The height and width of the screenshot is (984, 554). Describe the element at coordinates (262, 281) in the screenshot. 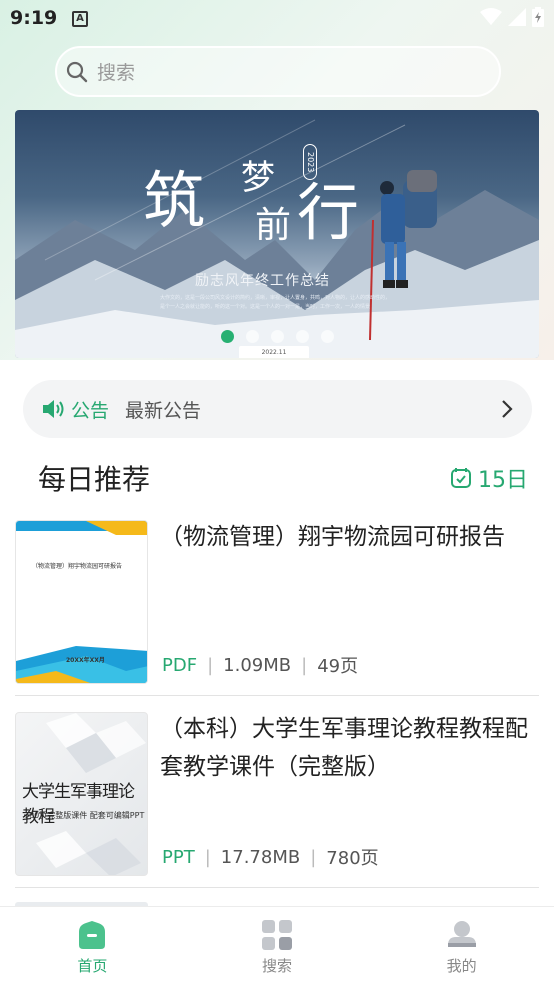

I see `banner-subtitle: 励志风年终工作总结` at that location.